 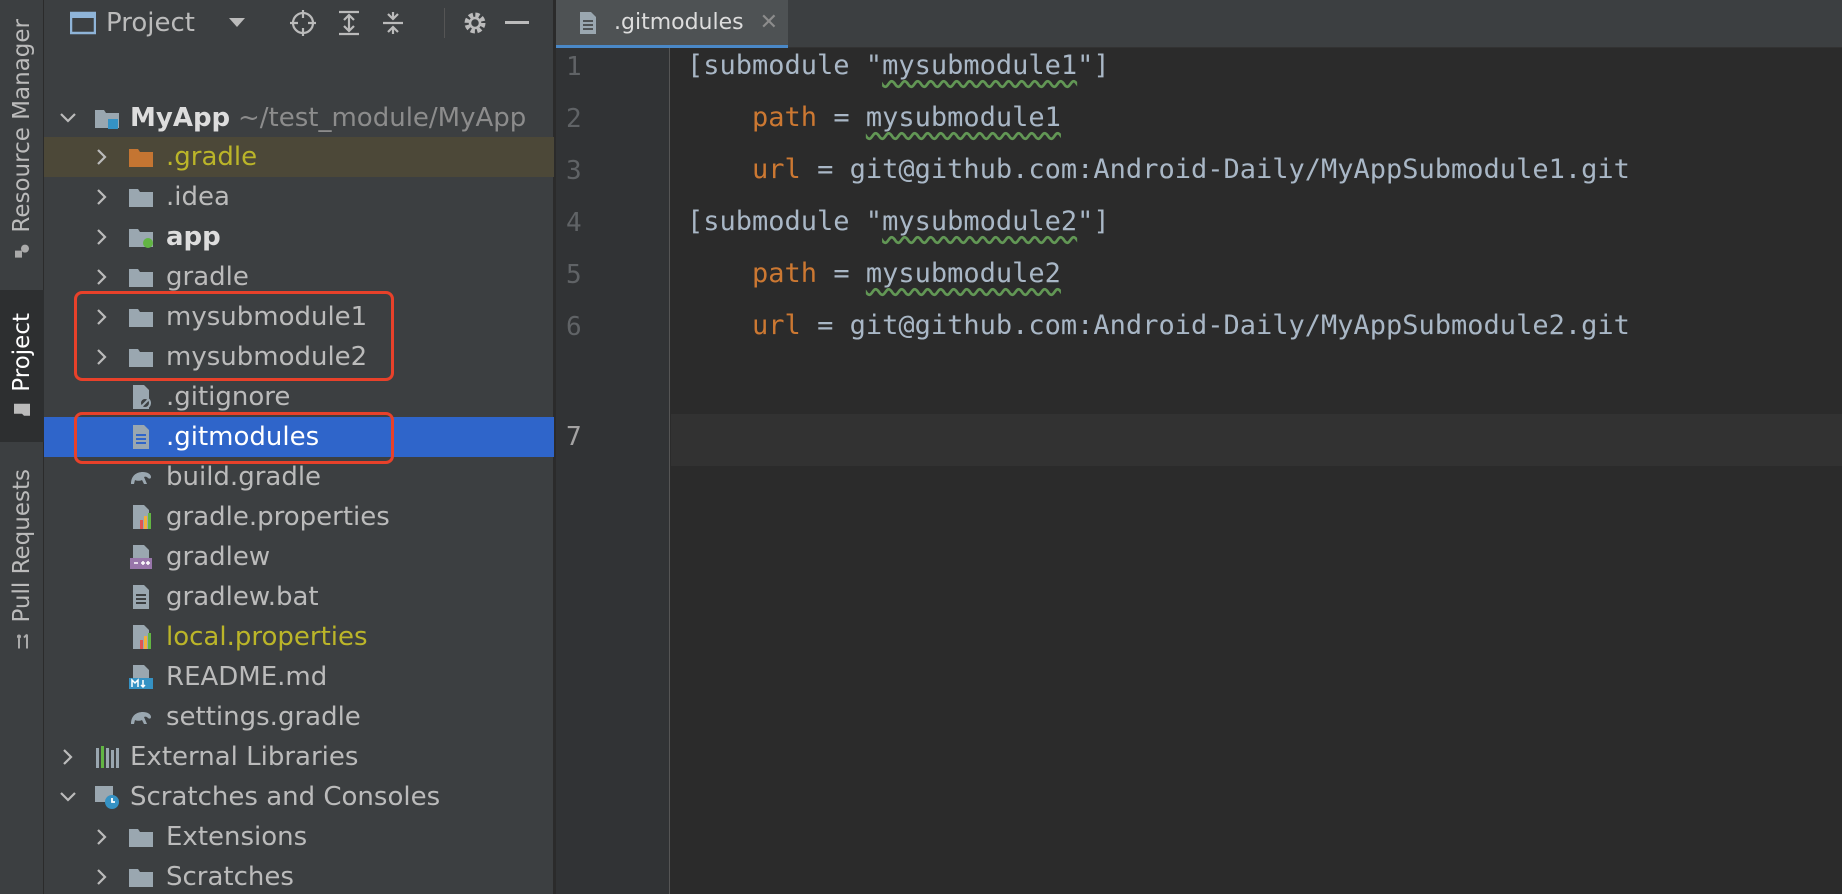 What do you see at coordinates (234, 336) in the screenshot?
I see `highlight-submodule-folders` at bounding box center [234, 336].